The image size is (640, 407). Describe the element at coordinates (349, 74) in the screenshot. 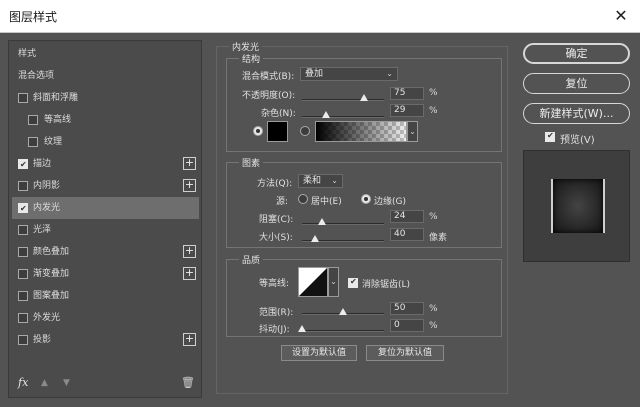

I see `blend-mode-select: 叠加 ⌄` at that location.